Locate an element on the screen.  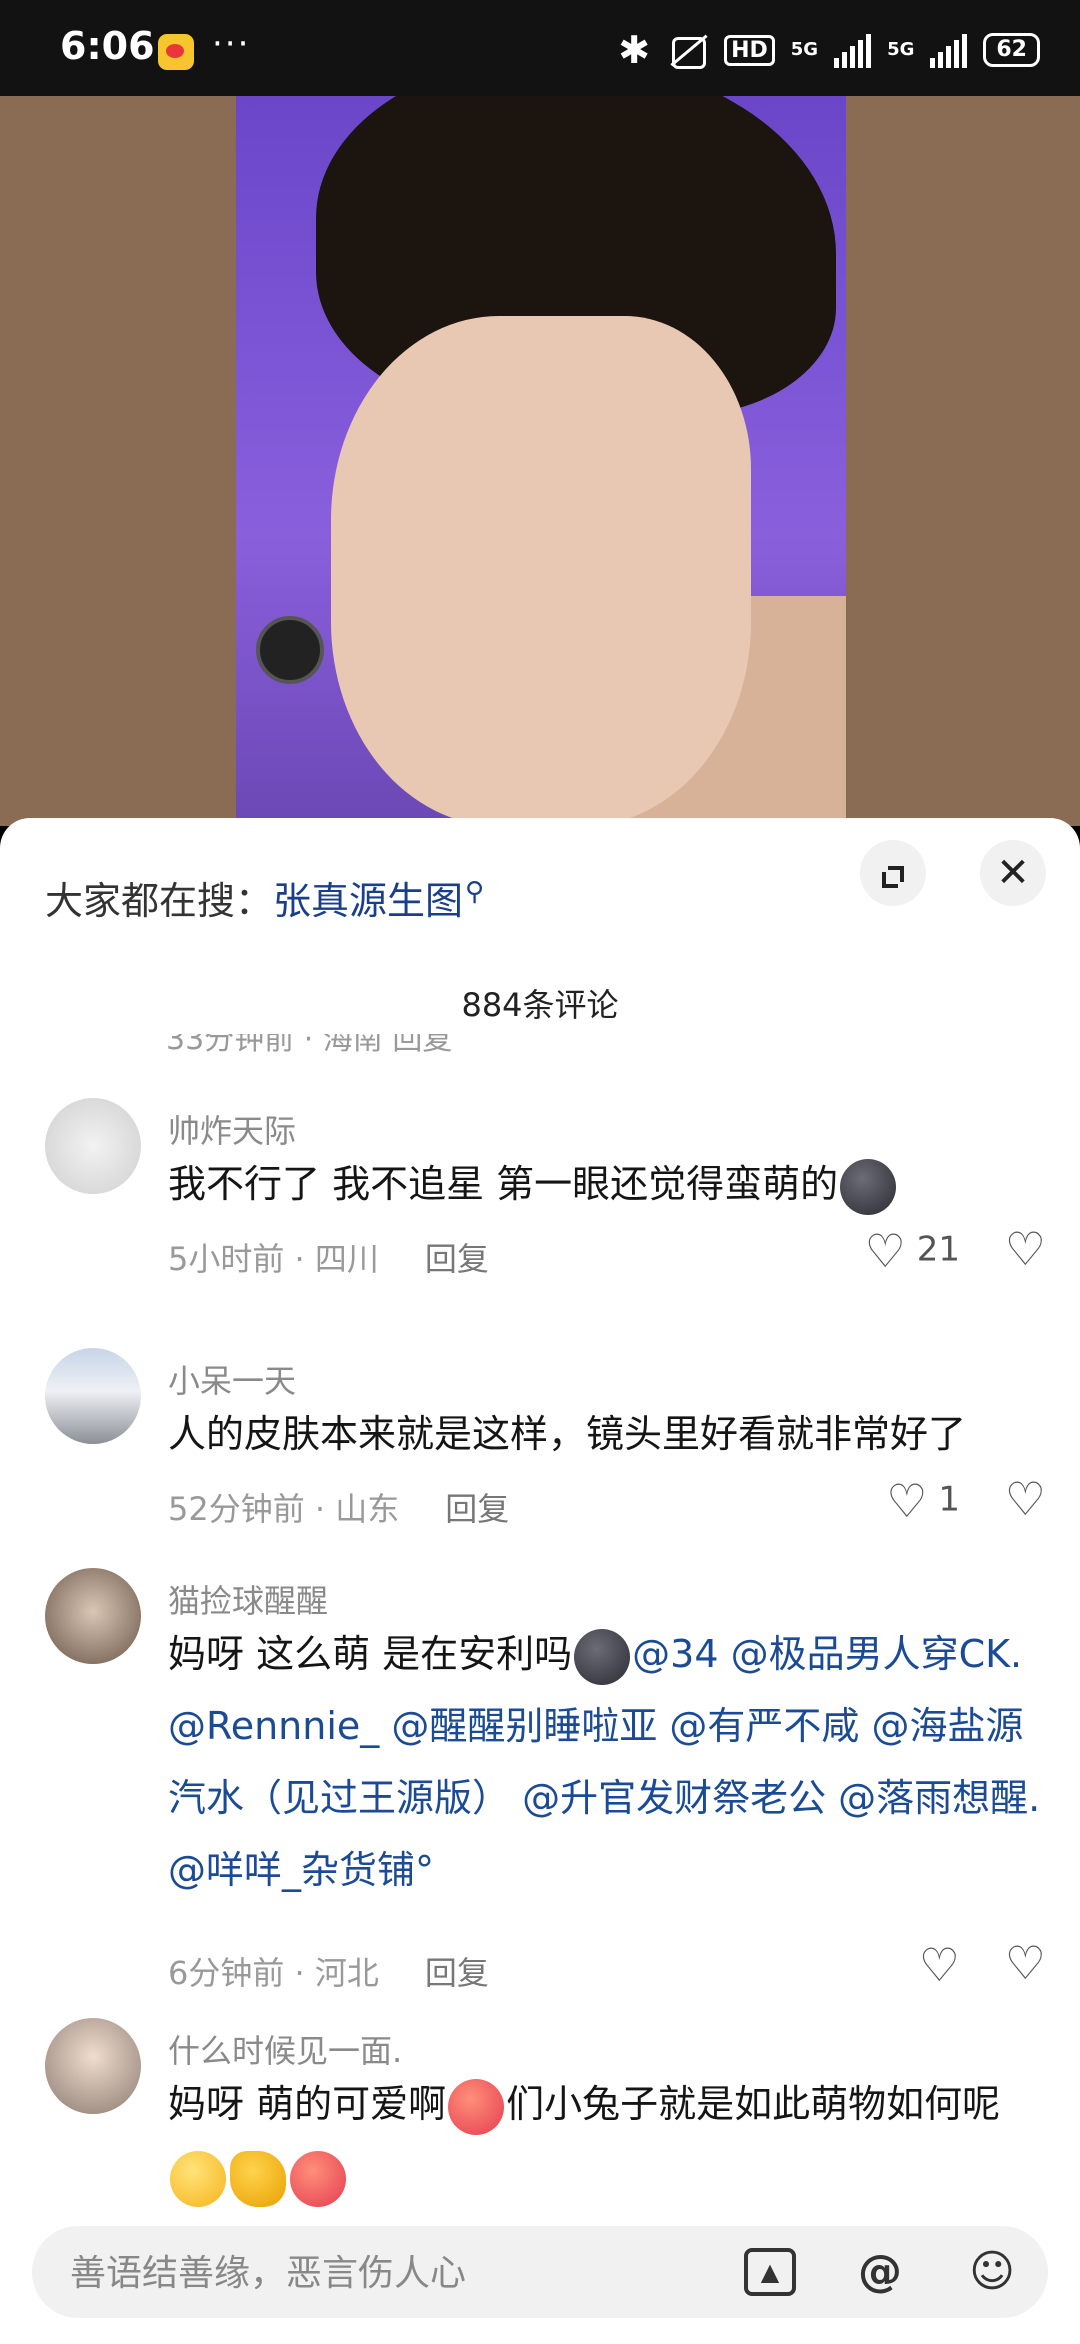
close-button: ✕ is located at coordinates (1013, 873).